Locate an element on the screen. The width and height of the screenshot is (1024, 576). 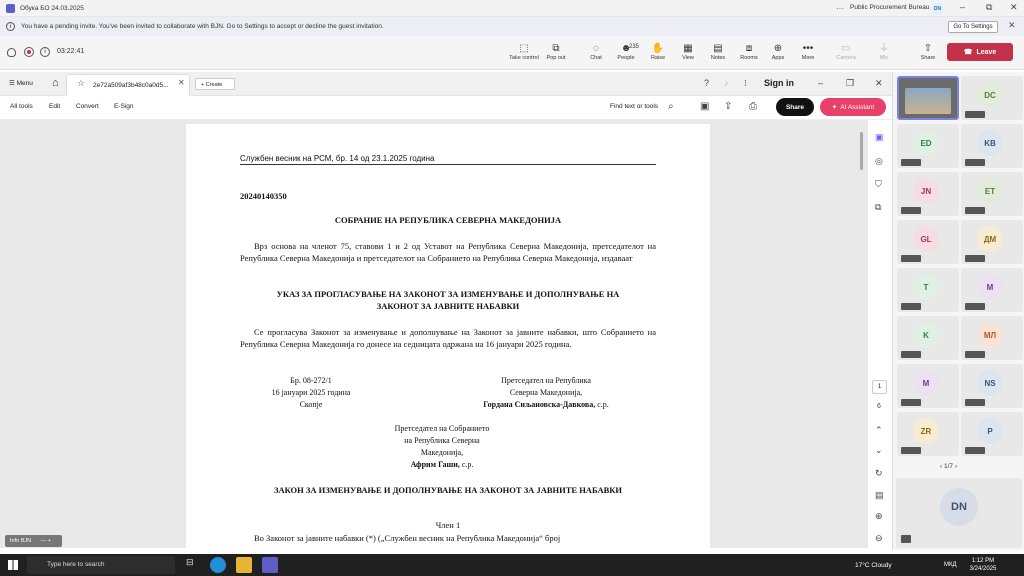
tool-pop-out: ⧉ Pop out is located at coordinates (556, 51).